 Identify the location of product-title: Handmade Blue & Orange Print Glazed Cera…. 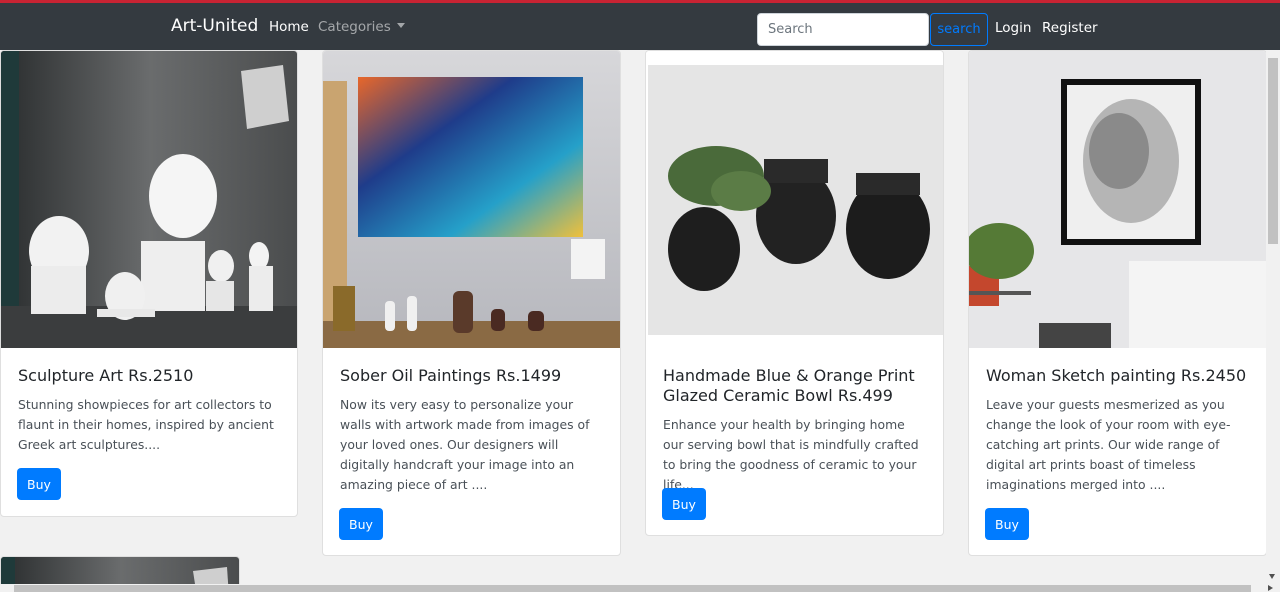
(789, 385).